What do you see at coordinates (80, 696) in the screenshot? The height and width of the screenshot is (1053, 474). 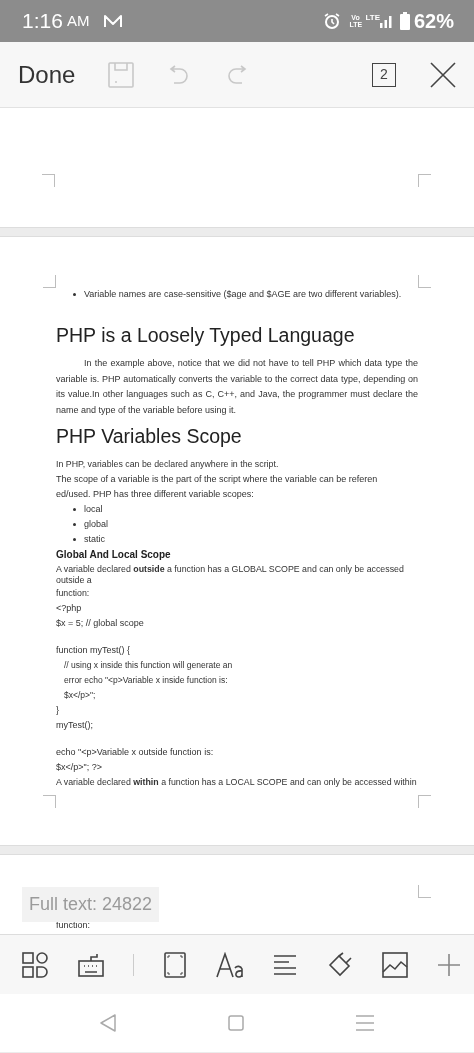 I see `code-line: $x</p>";` at bounding box center [80, 696].